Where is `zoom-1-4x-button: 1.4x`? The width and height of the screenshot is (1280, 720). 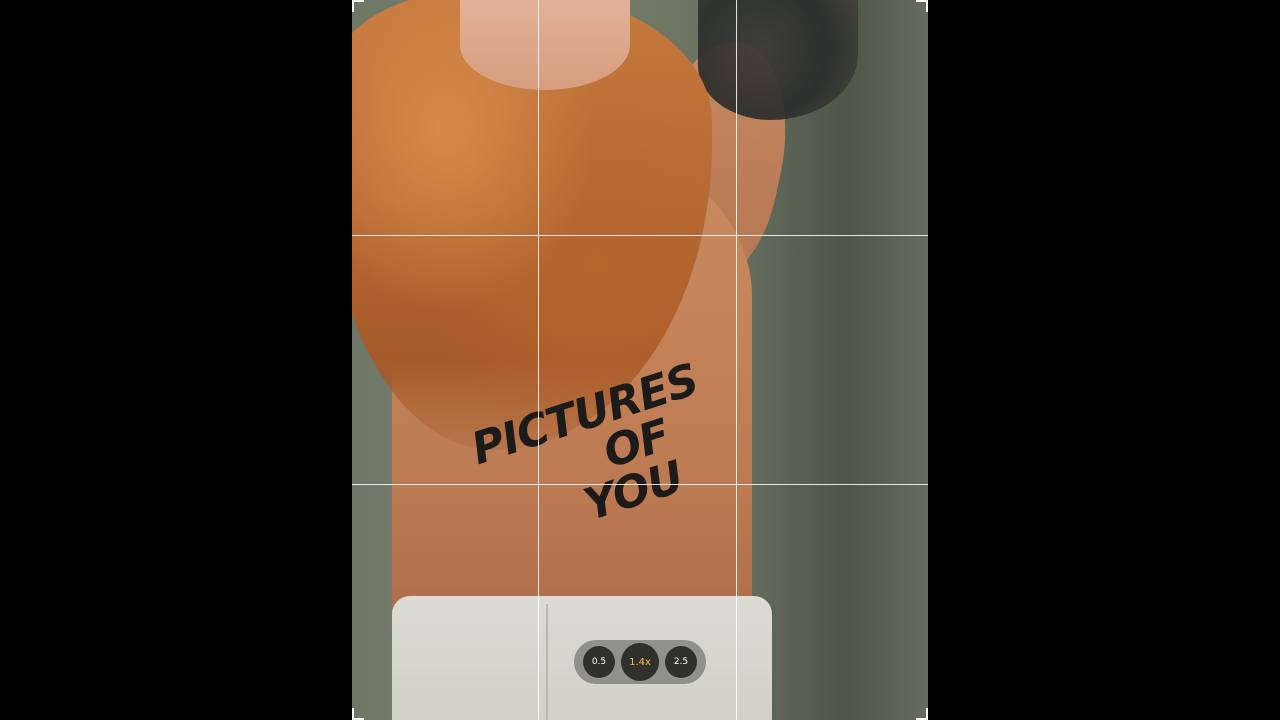
zoom-1-4x-button: 1.4x is located at coordinates (640, 662).